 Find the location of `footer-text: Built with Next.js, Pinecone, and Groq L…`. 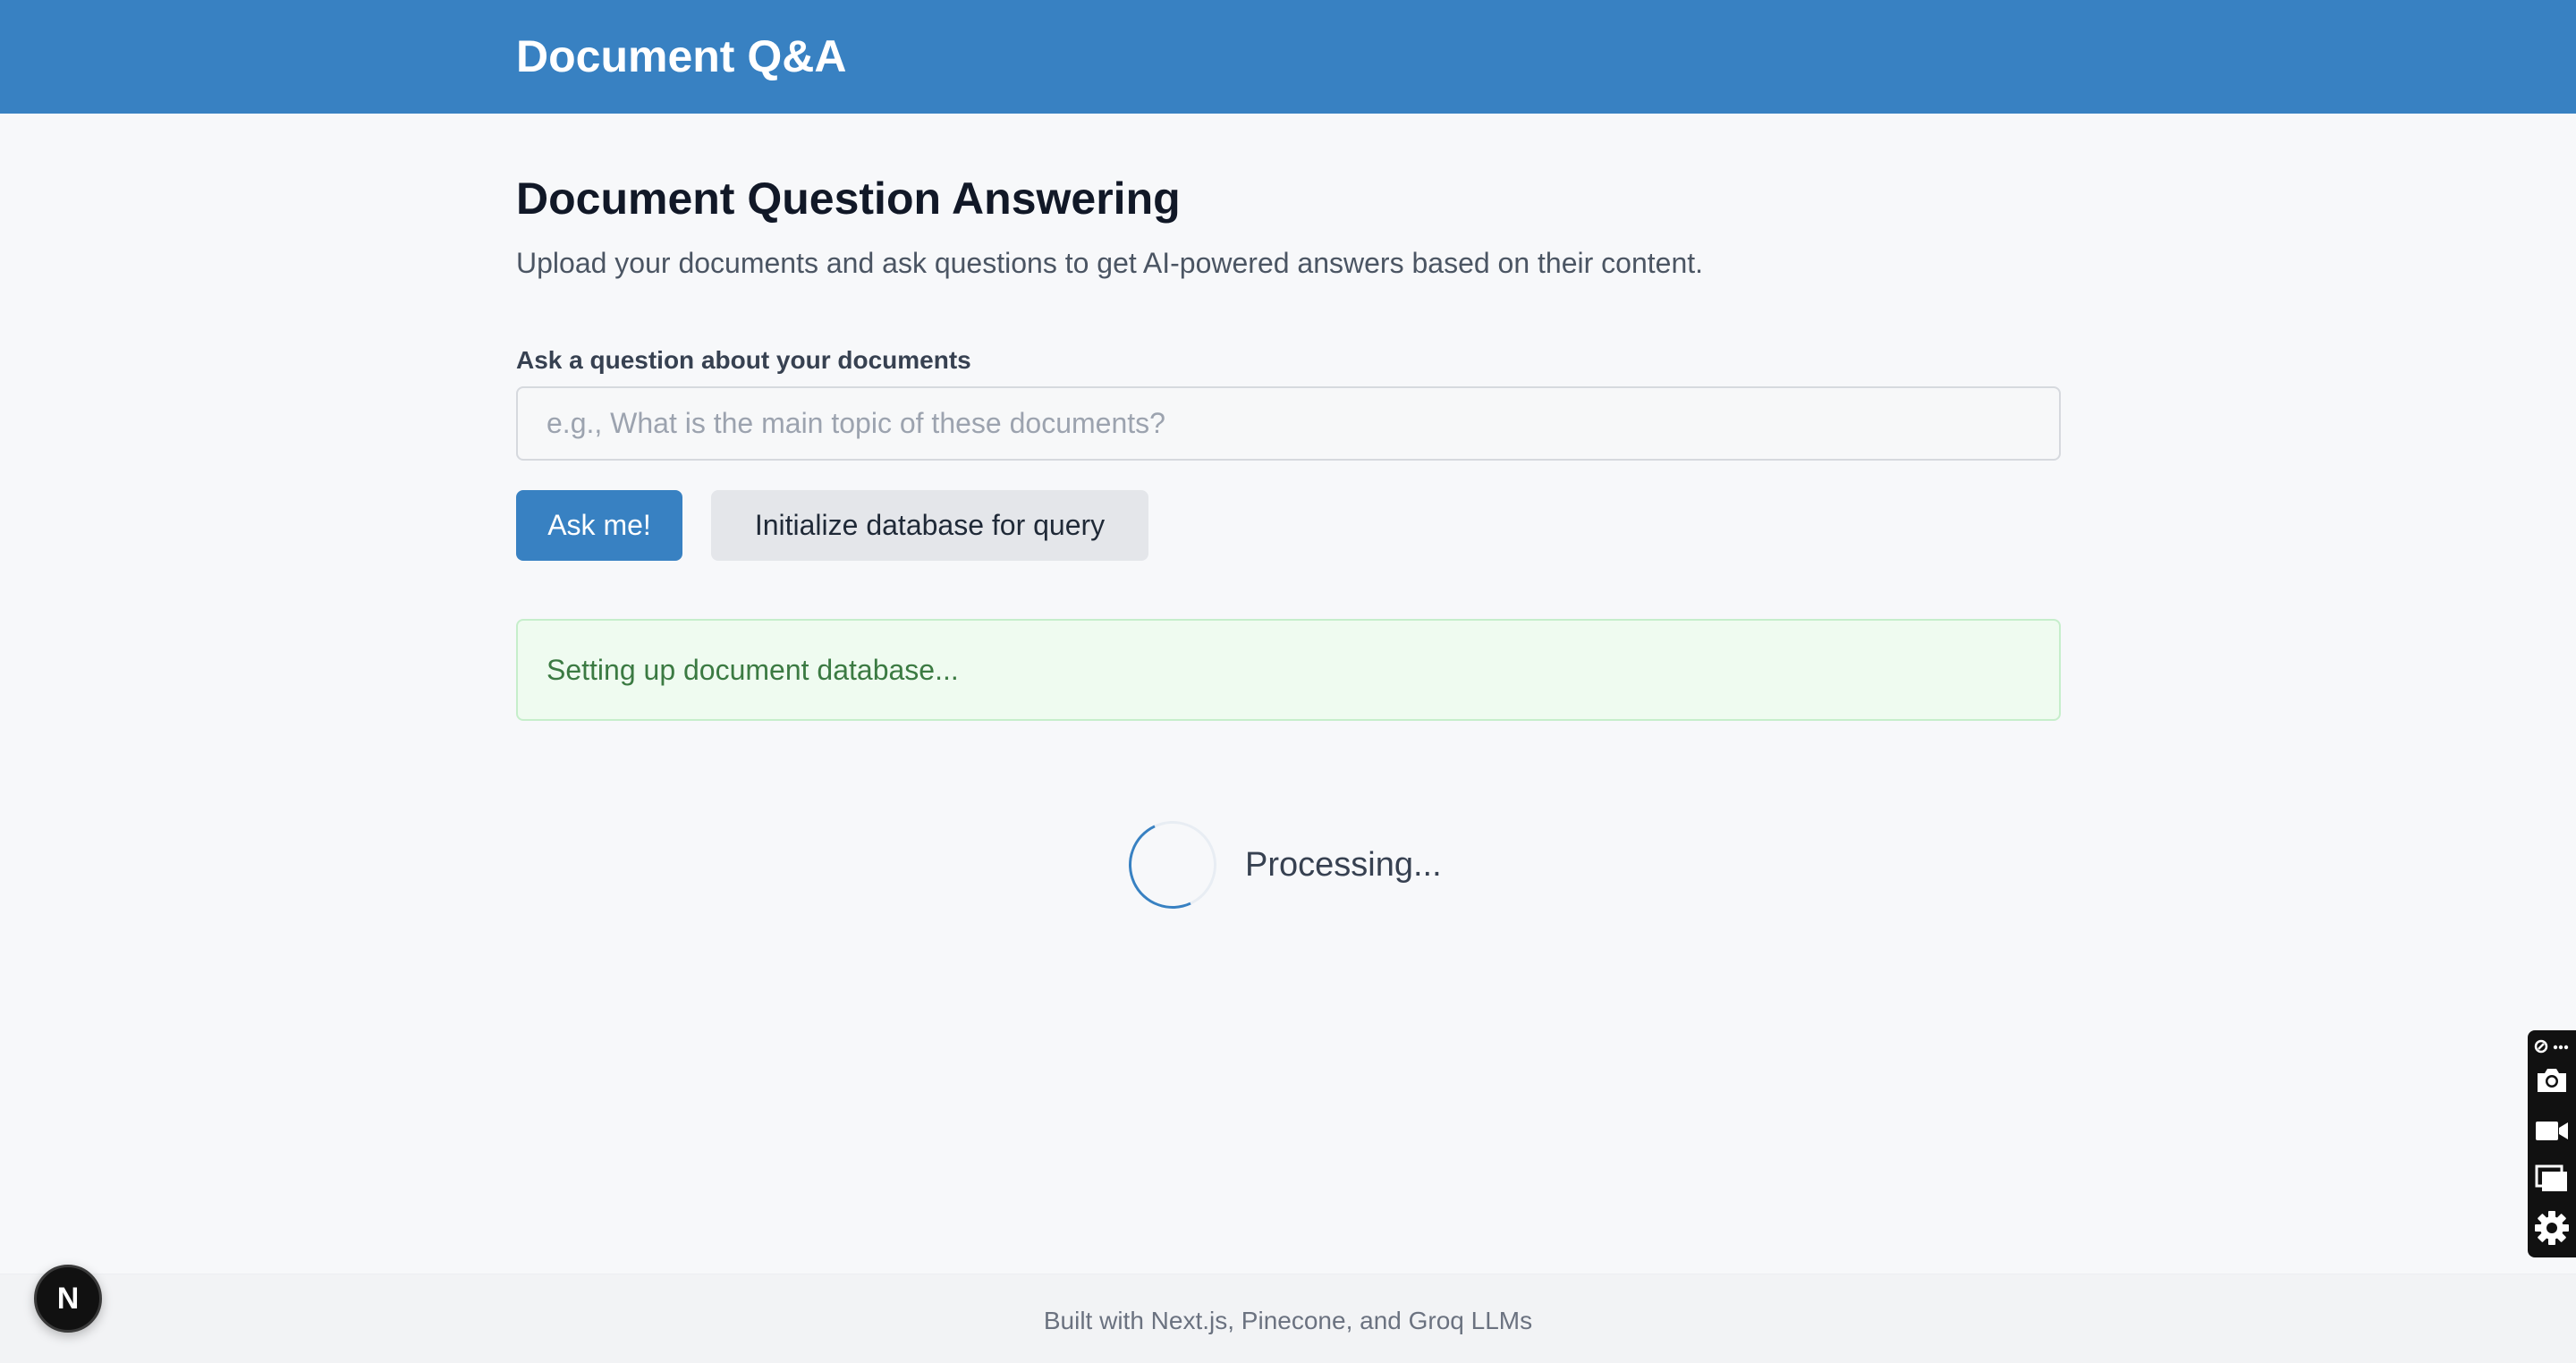

footer-text: Built with Next.js, Pinecone, and Groq L… is located at coordinates (1288, 1320).